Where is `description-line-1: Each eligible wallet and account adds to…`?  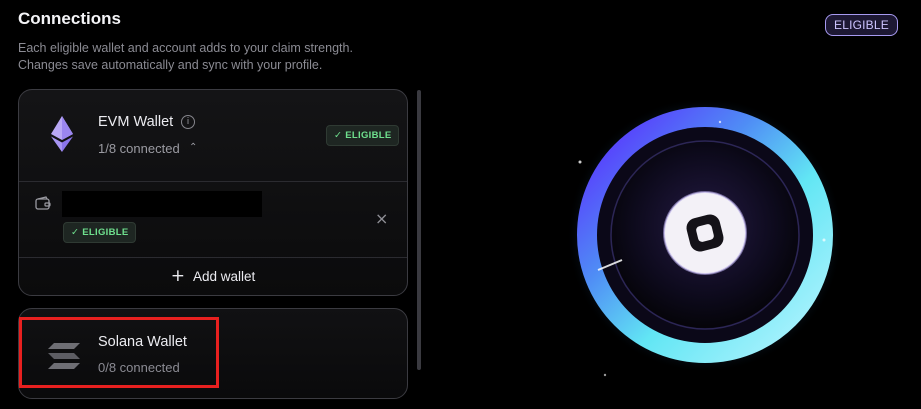 description-line-1: Each eligible wallet and account adds to… is located at coordinates (185, 48).